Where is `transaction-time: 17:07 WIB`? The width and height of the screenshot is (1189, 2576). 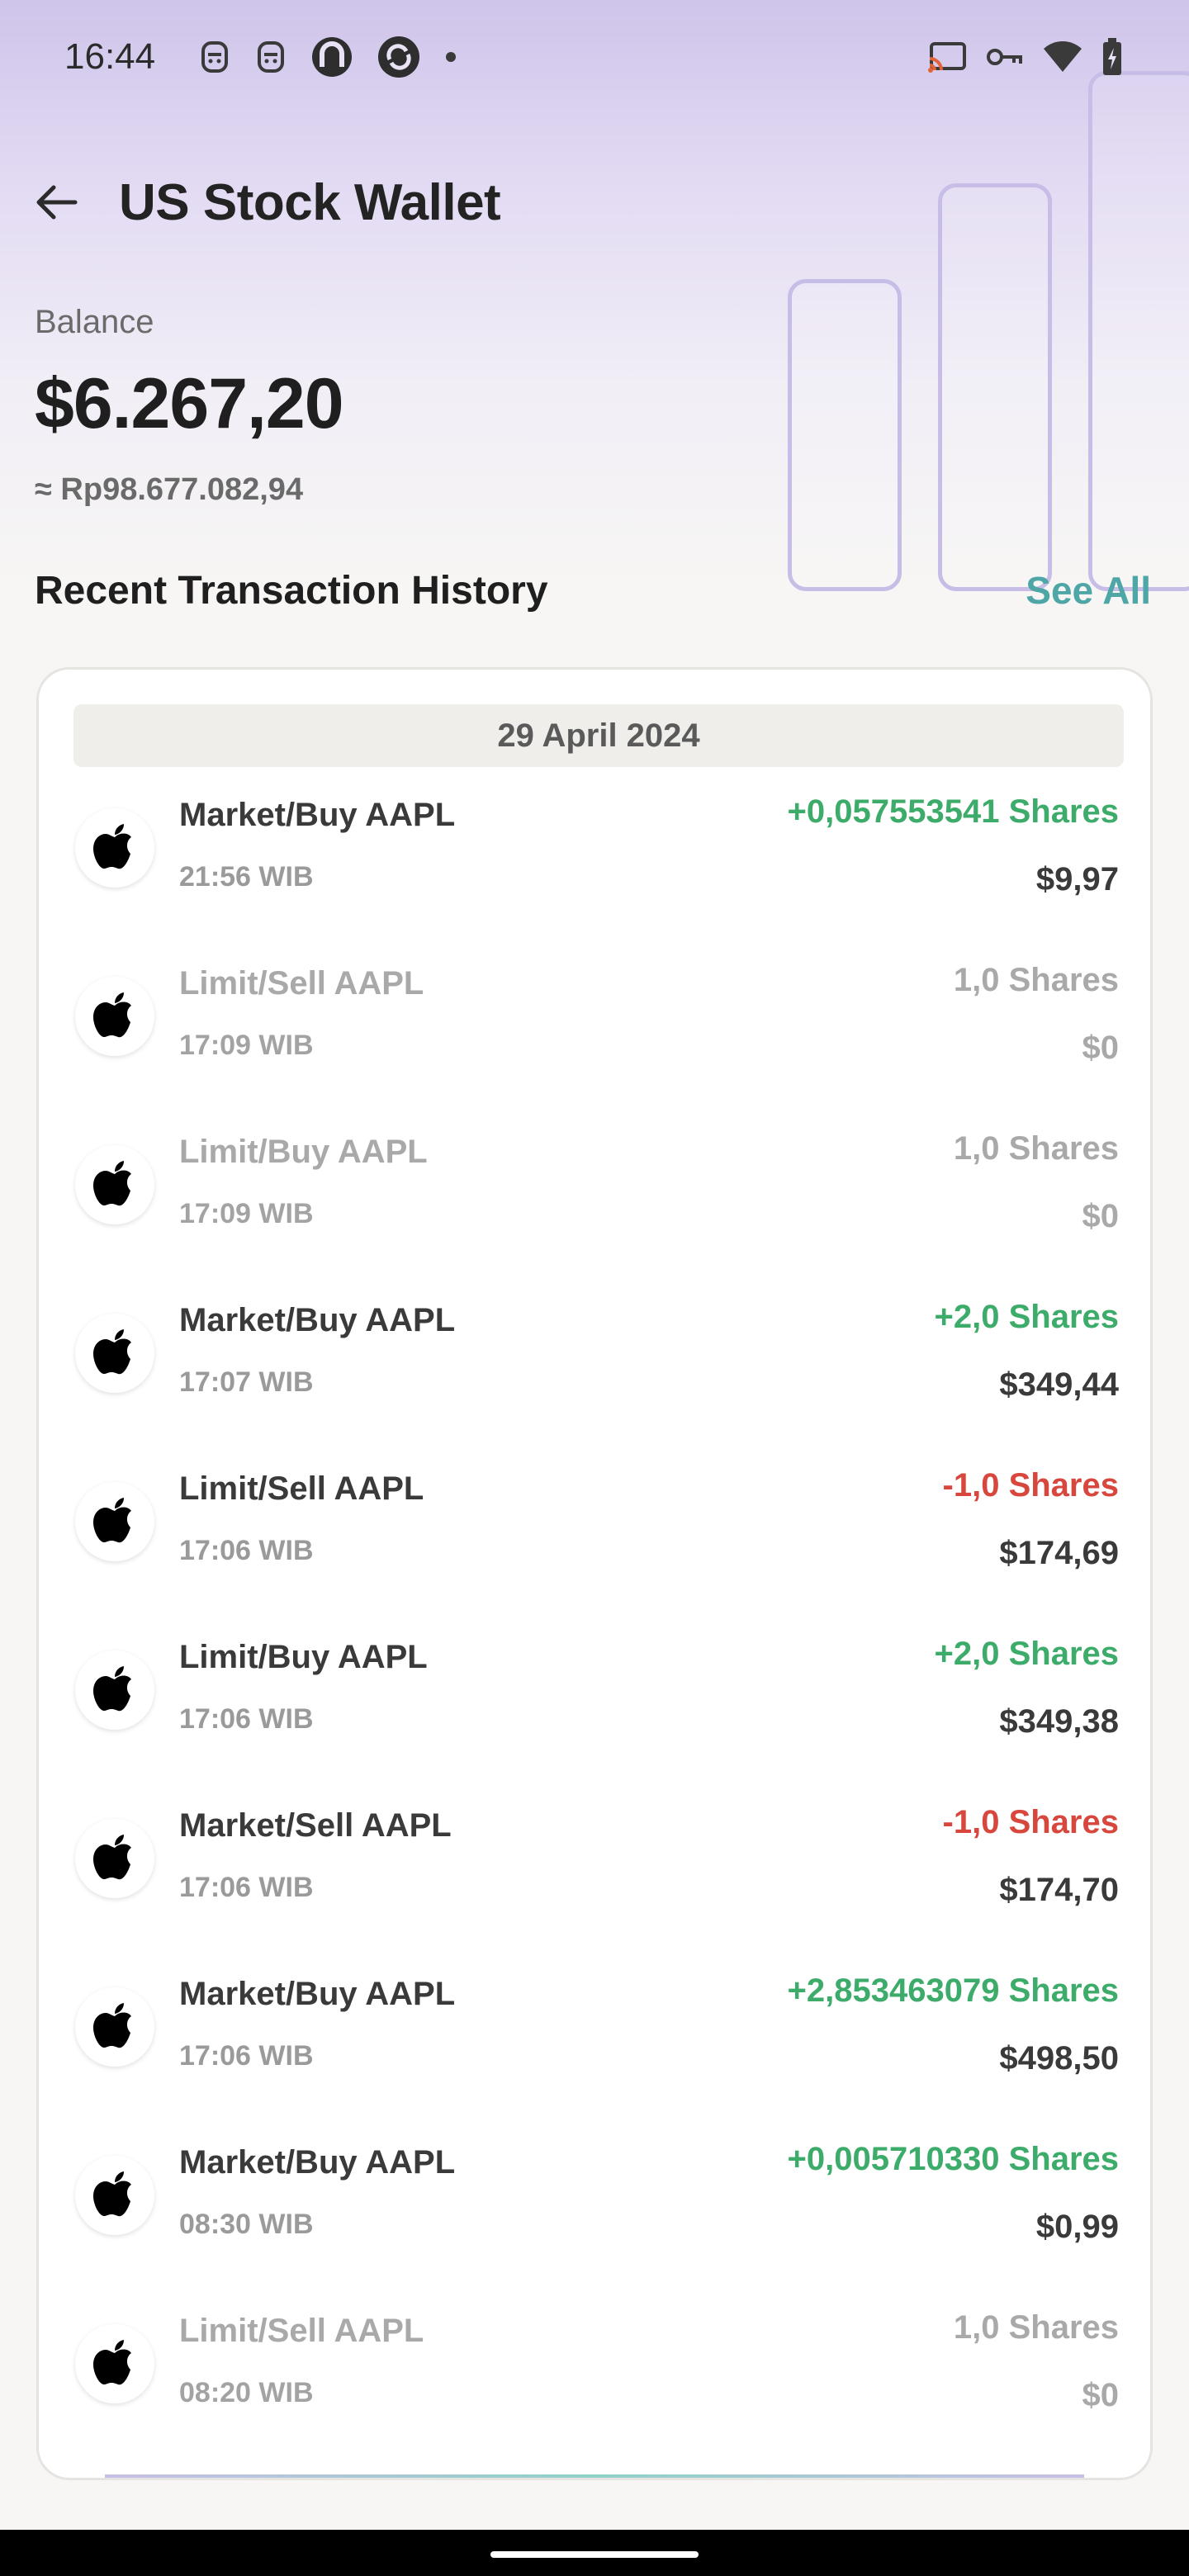 transaction-time: 17:07 WIB is located at coordinates (246, 1382).